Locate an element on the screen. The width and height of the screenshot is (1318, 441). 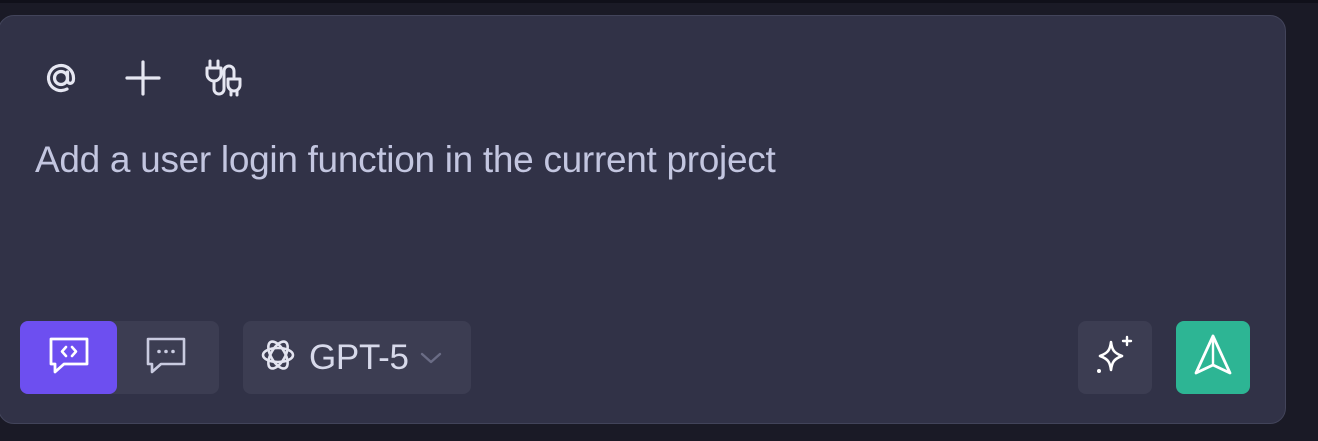
code-mode-button is located at coordinates (68, 357).